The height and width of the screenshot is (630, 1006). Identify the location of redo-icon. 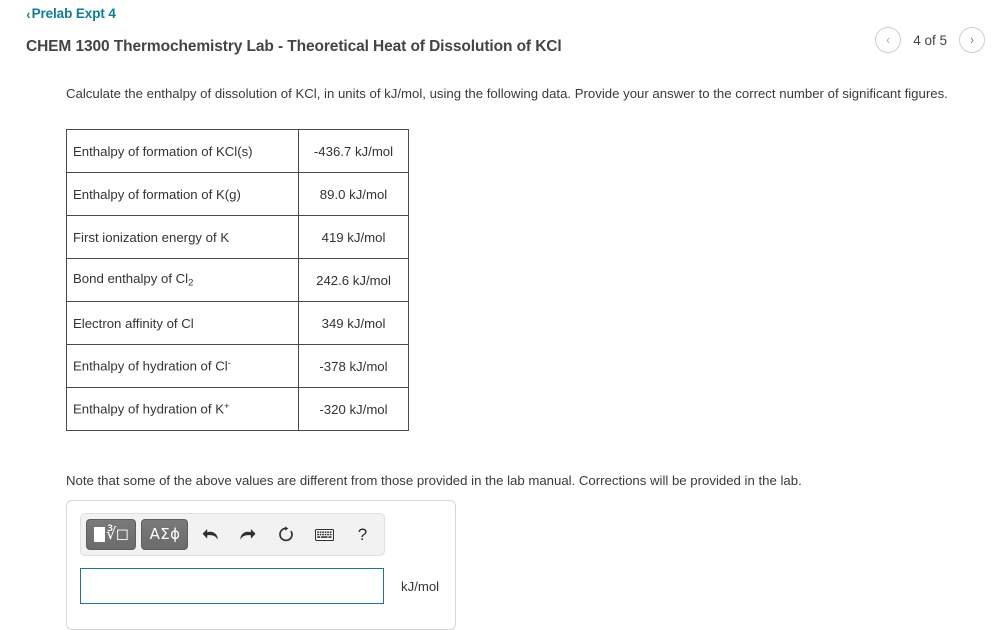
(248, 535).